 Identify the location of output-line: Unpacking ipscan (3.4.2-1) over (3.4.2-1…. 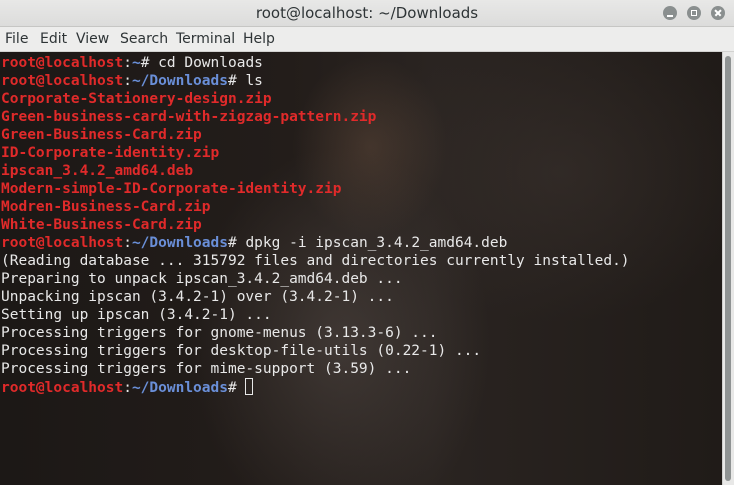
(197, 297).